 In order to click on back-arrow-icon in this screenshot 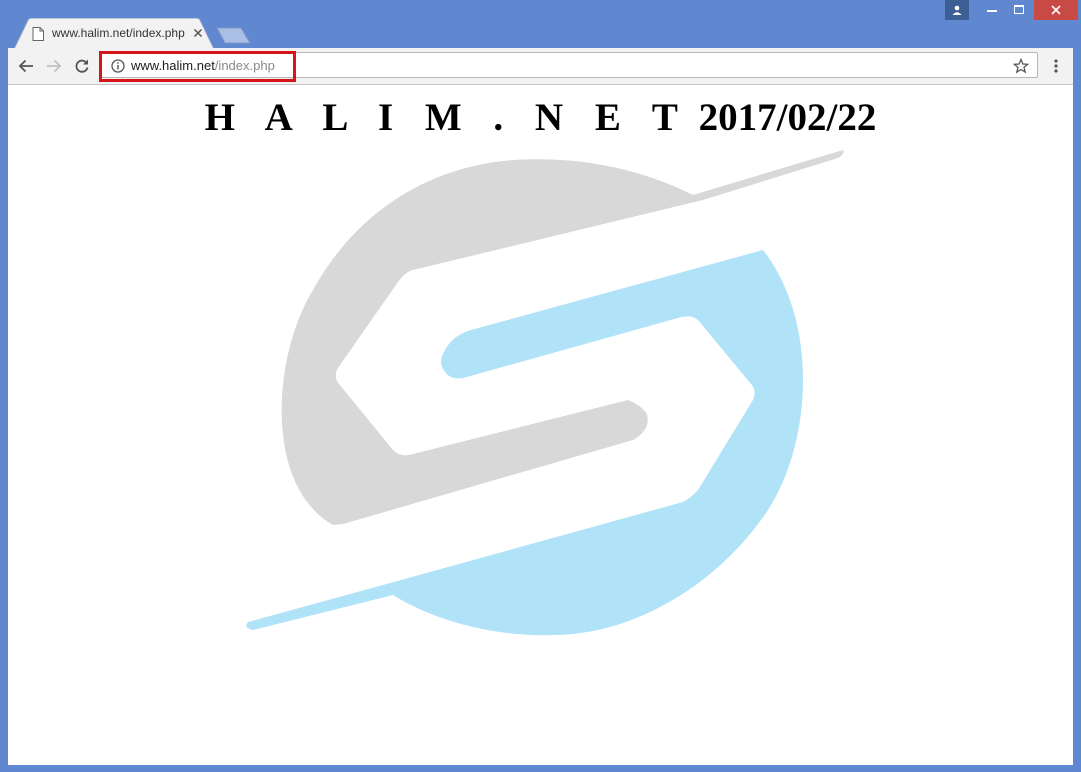, I will do `click(25, 66)`.